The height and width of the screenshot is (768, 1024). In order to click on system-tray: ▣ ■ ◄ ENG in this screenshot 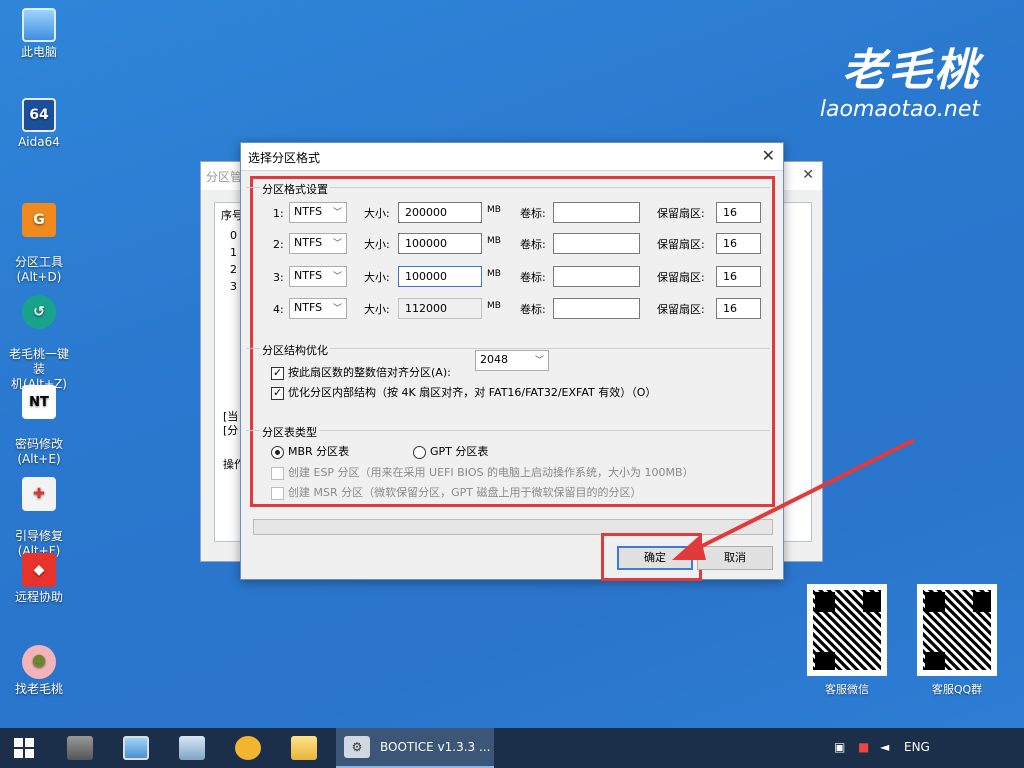, I will do `click(924, 748)`.